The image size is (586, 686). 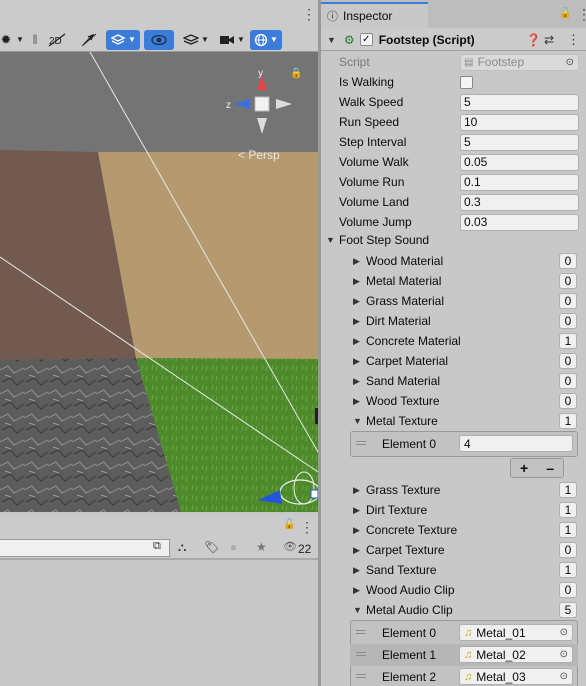 I want to click on array-foldout-row: ▶ Dirt Material 0, so click(x=453, y=321).